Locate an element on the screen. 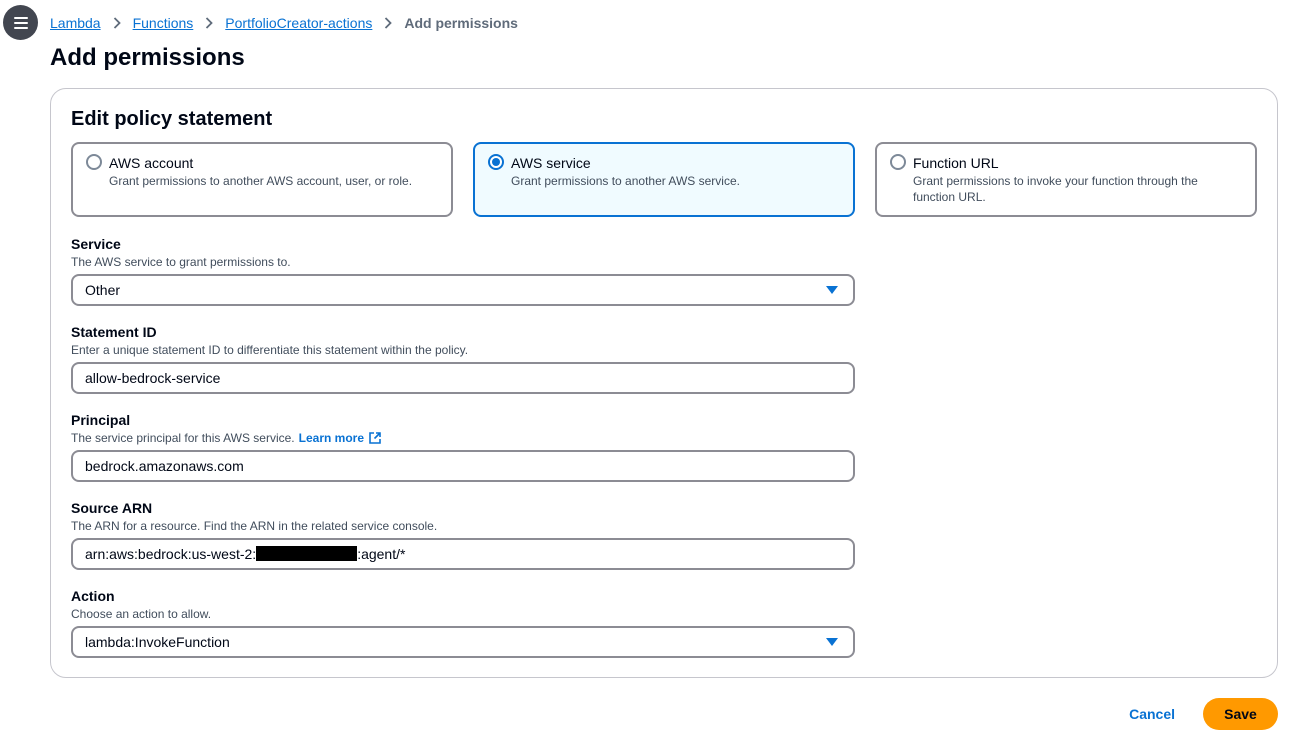  menu-icon is located at coordinates (20, 22).